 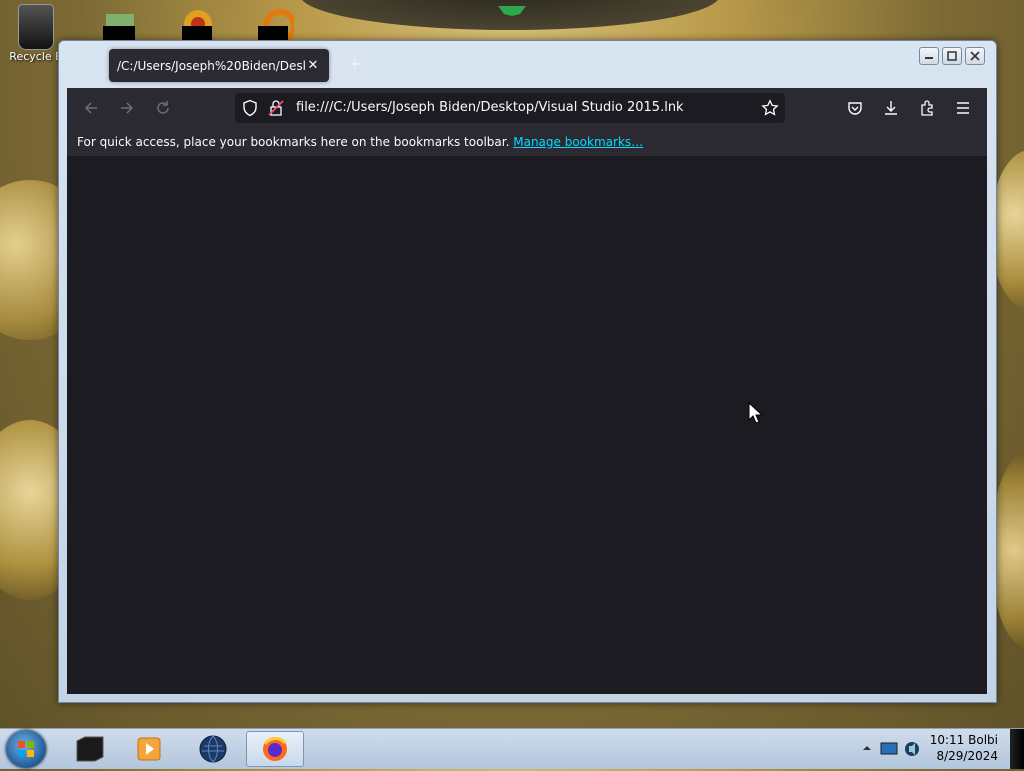 I want to click on hamburger-menu-icon, so click(x=963, y=108).